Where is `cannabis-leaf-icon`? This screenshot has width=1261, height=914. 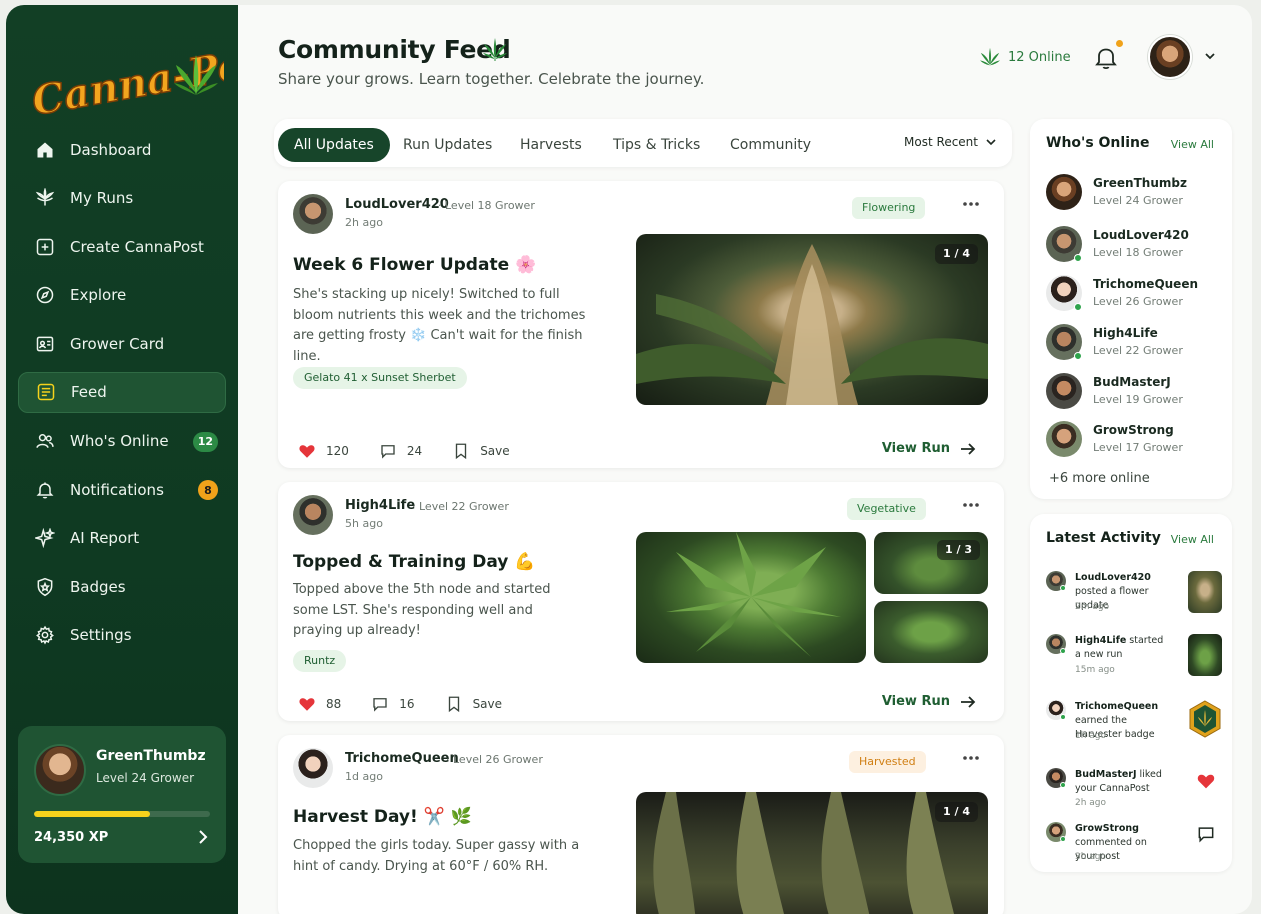 cannabis-leaf-icon is located at coordinates (990, 56).